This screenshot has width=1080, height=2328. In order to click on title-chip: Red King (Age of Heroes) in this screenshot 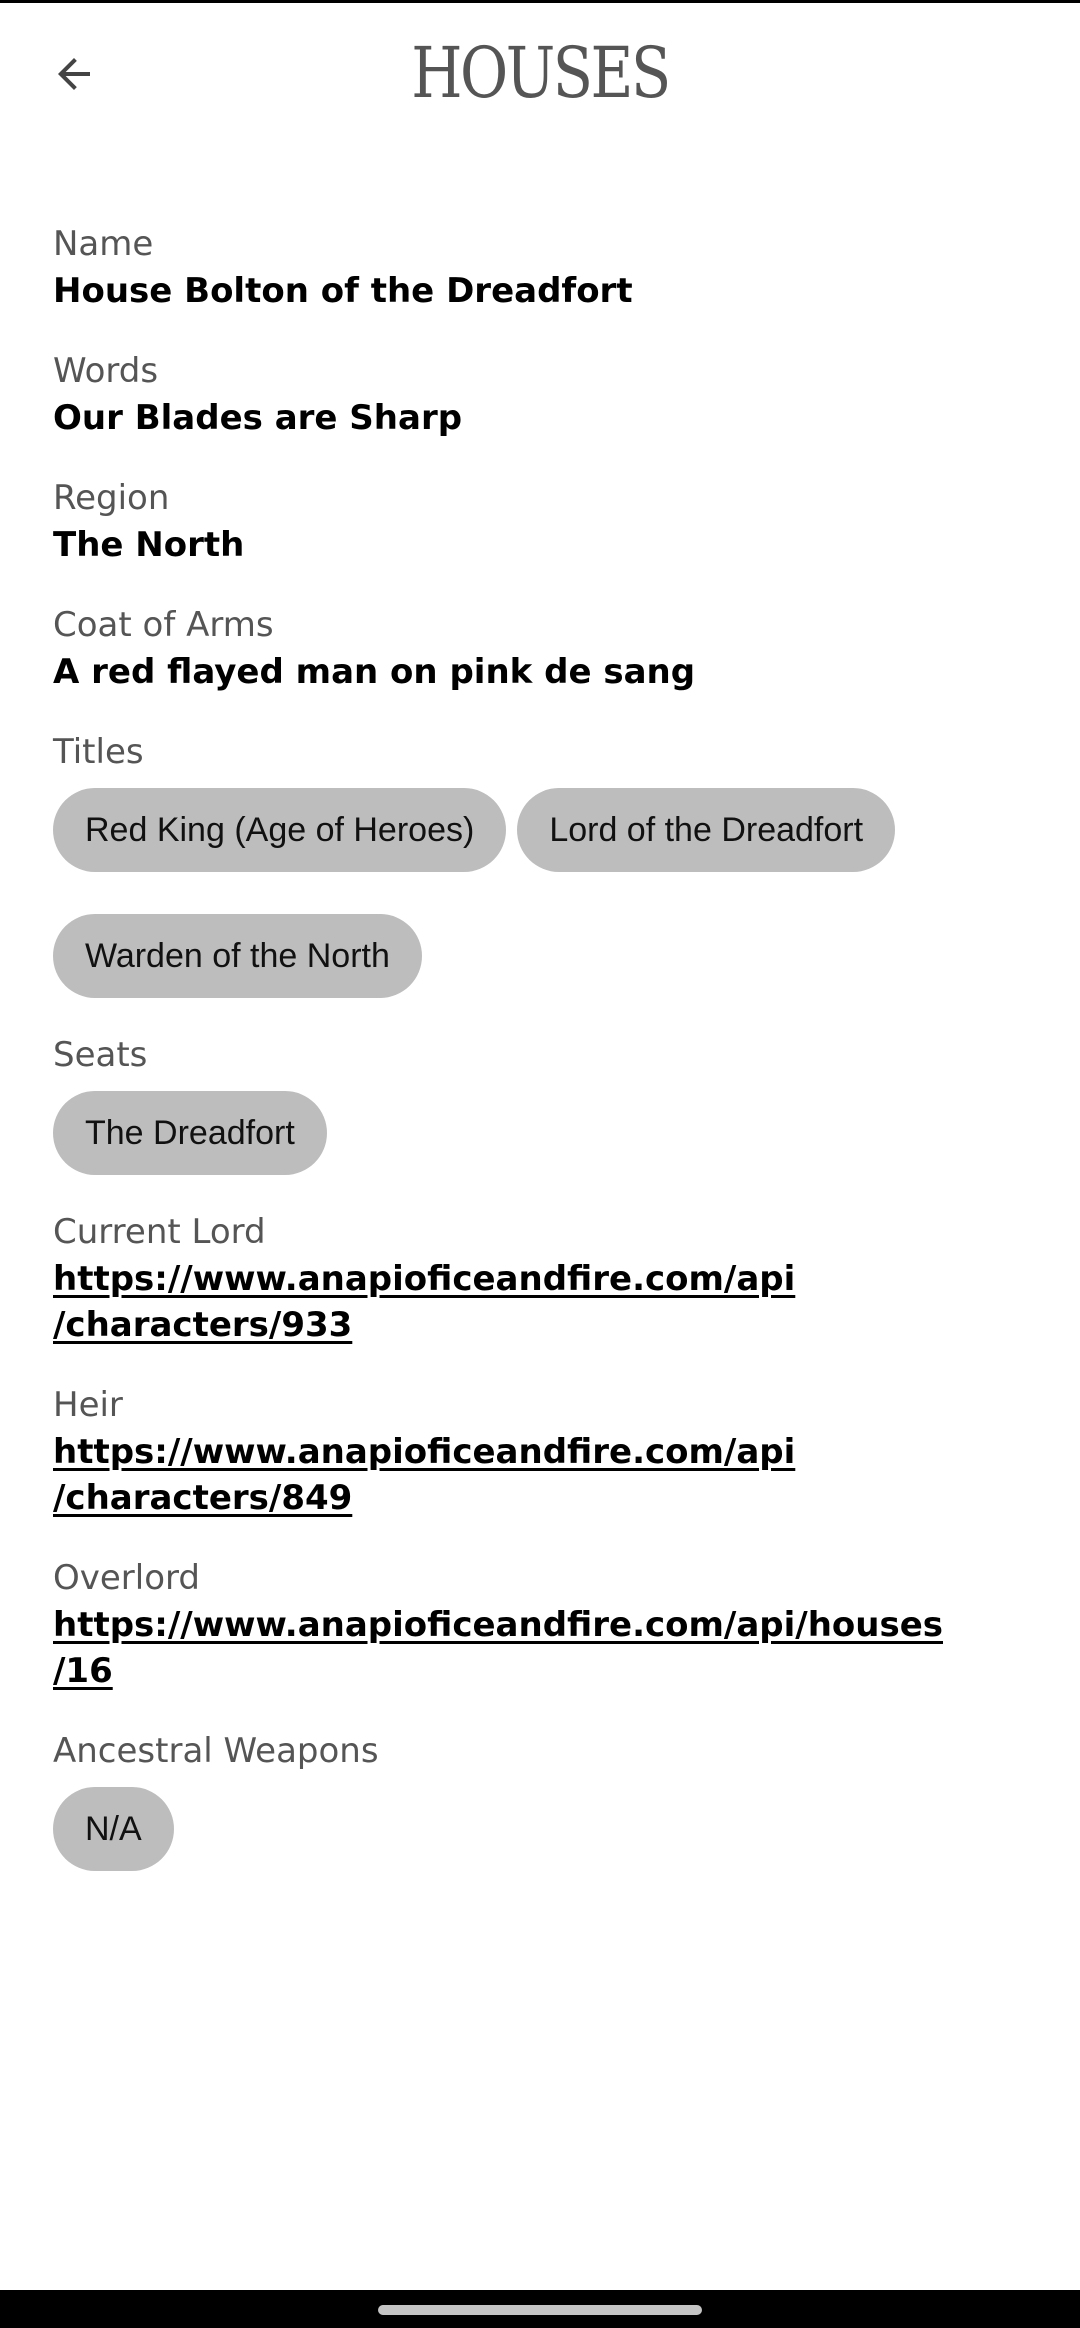, I will do `click(280, 830)`.